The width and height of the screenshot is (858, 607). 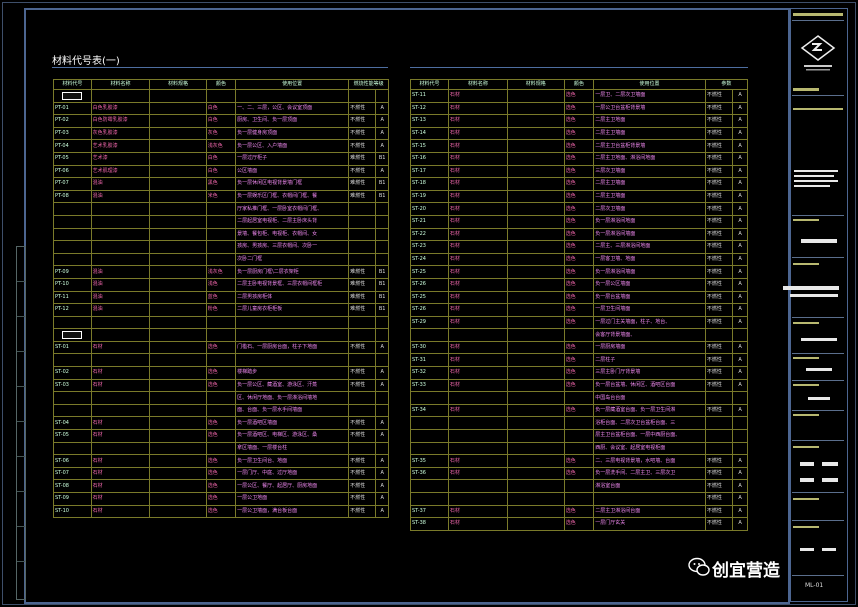 I want to click on material-code, so click(x=429, y=499).